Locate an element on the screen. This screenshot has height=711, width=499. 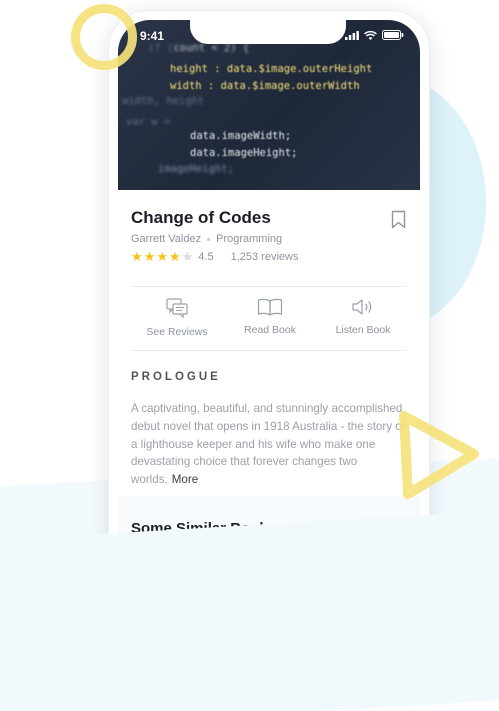
code-line: width, height is located at coordinates (163, 101).